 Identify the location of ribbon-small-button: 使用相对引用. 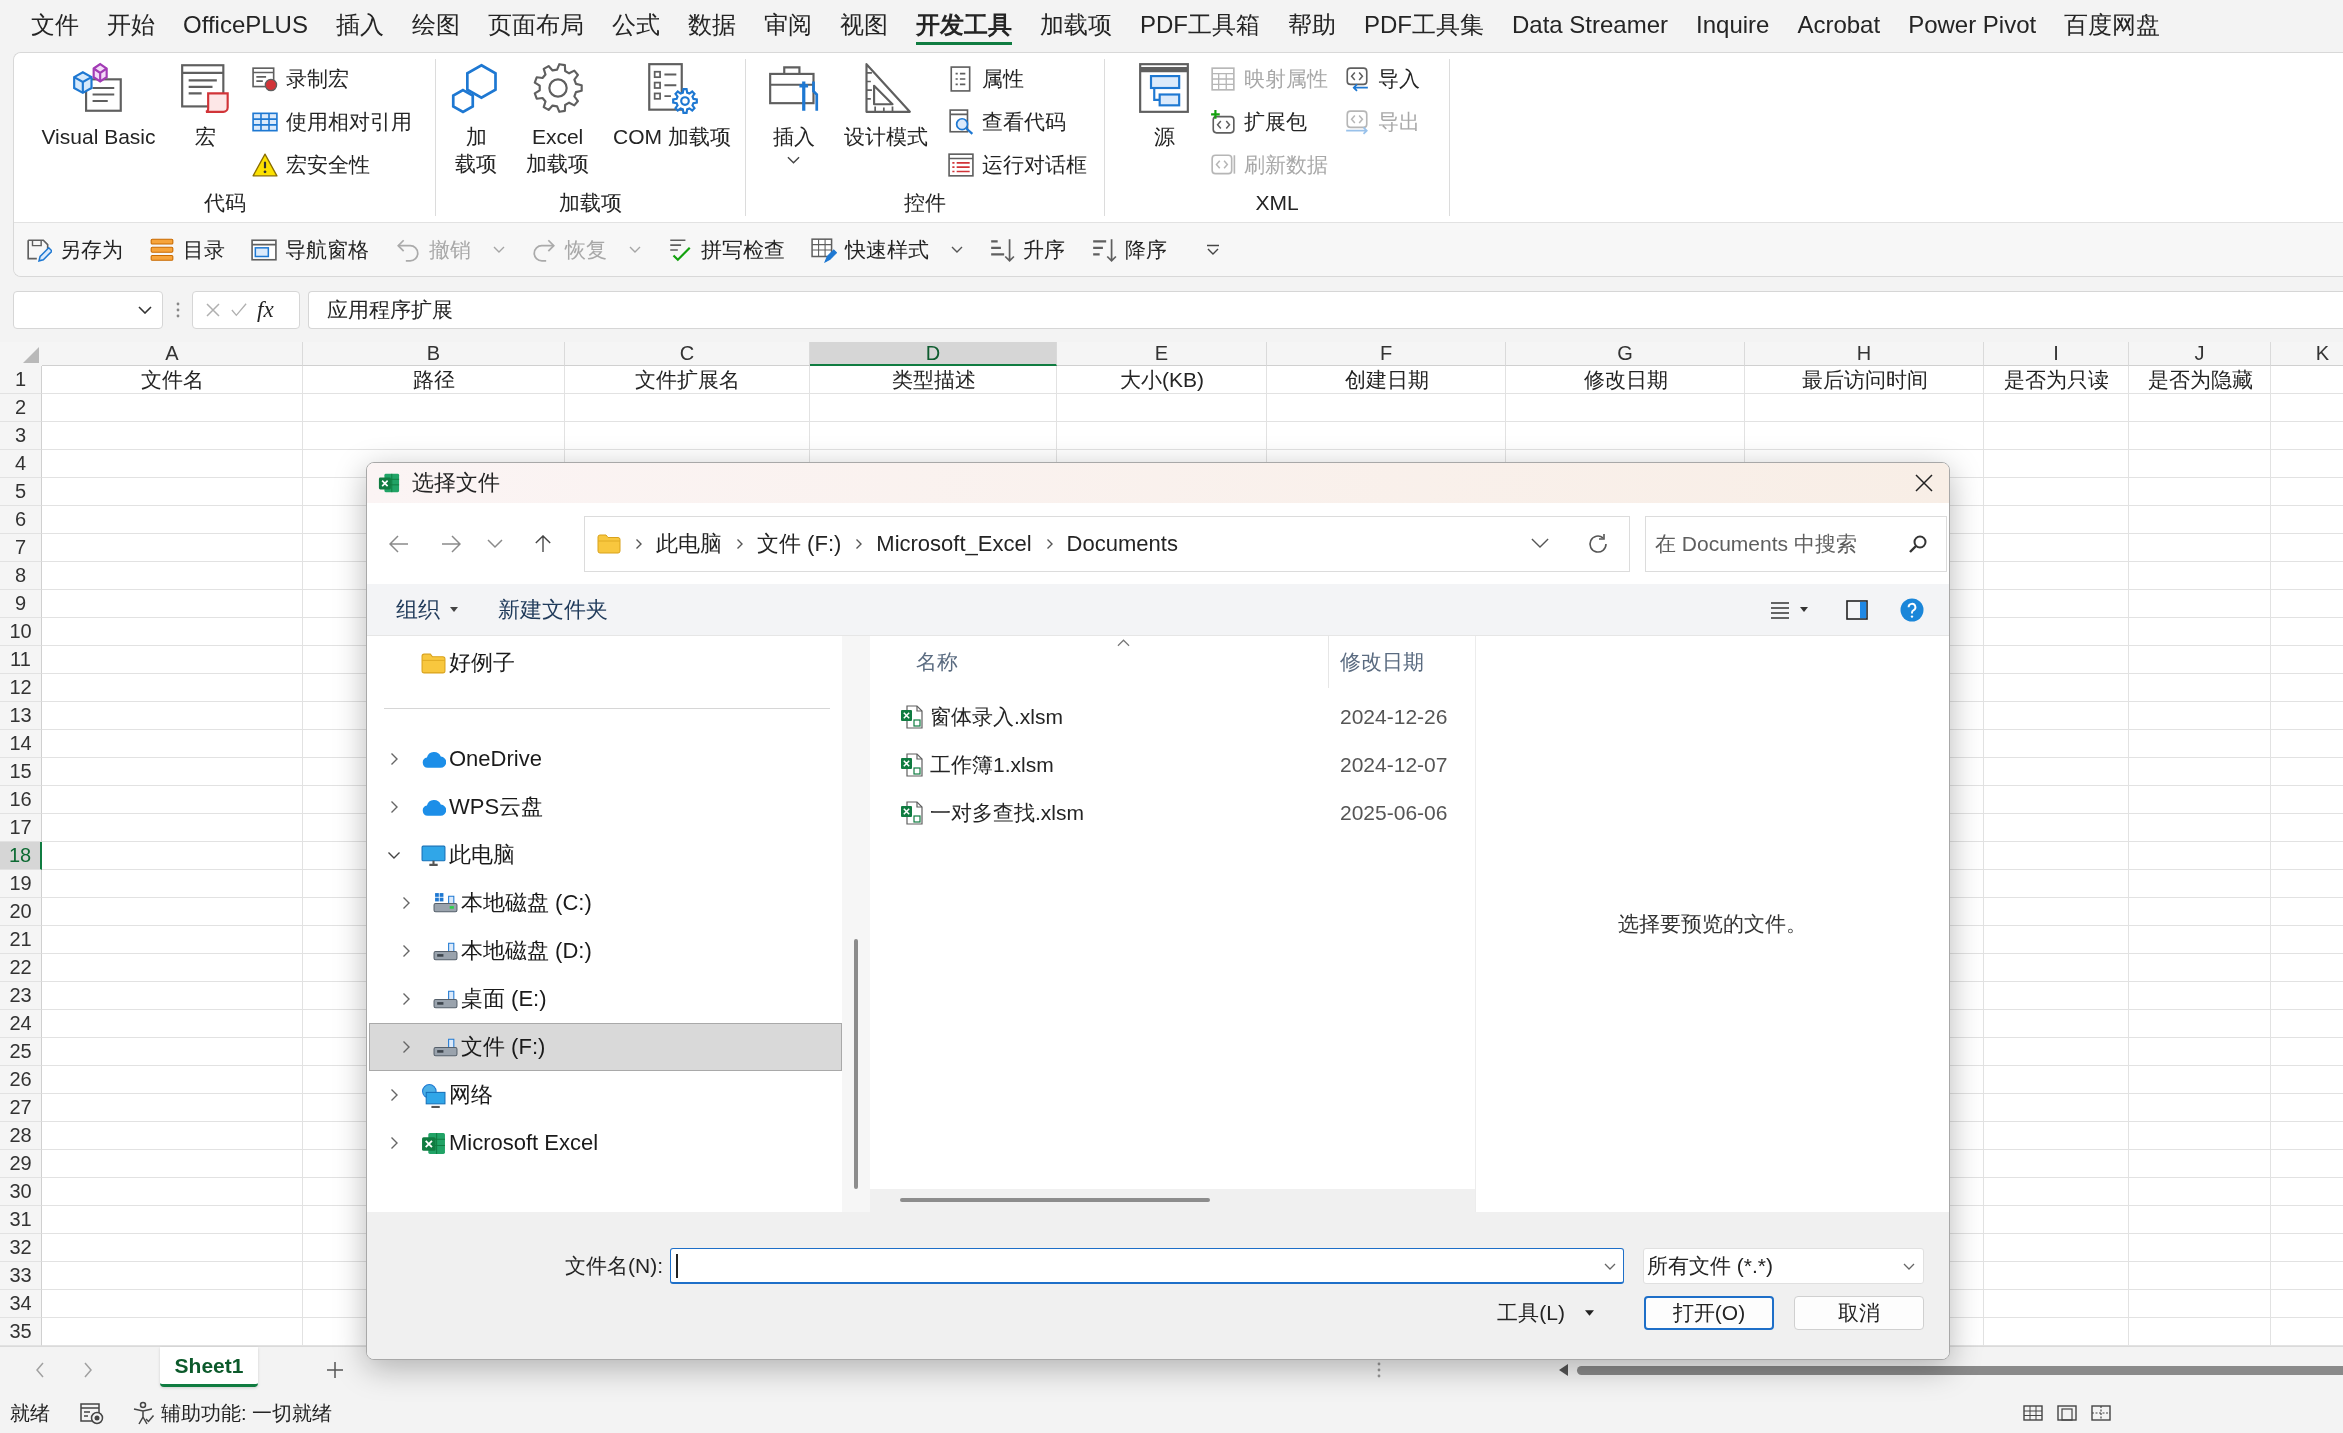
(331, 122).